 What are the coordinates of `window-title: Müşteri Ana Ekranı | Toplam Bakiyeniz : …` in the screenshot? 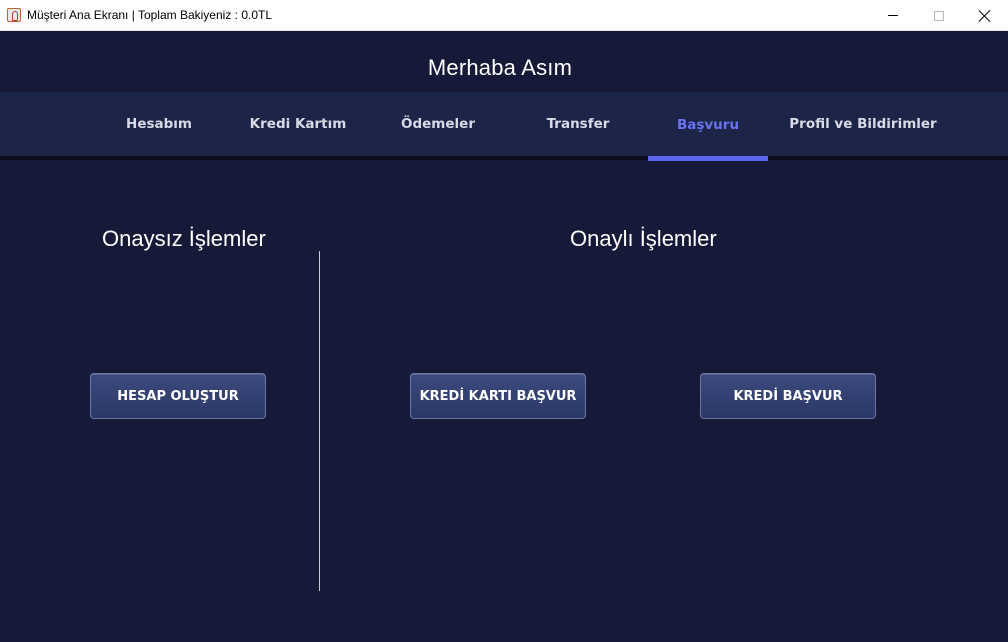 It's located at (150, 15).